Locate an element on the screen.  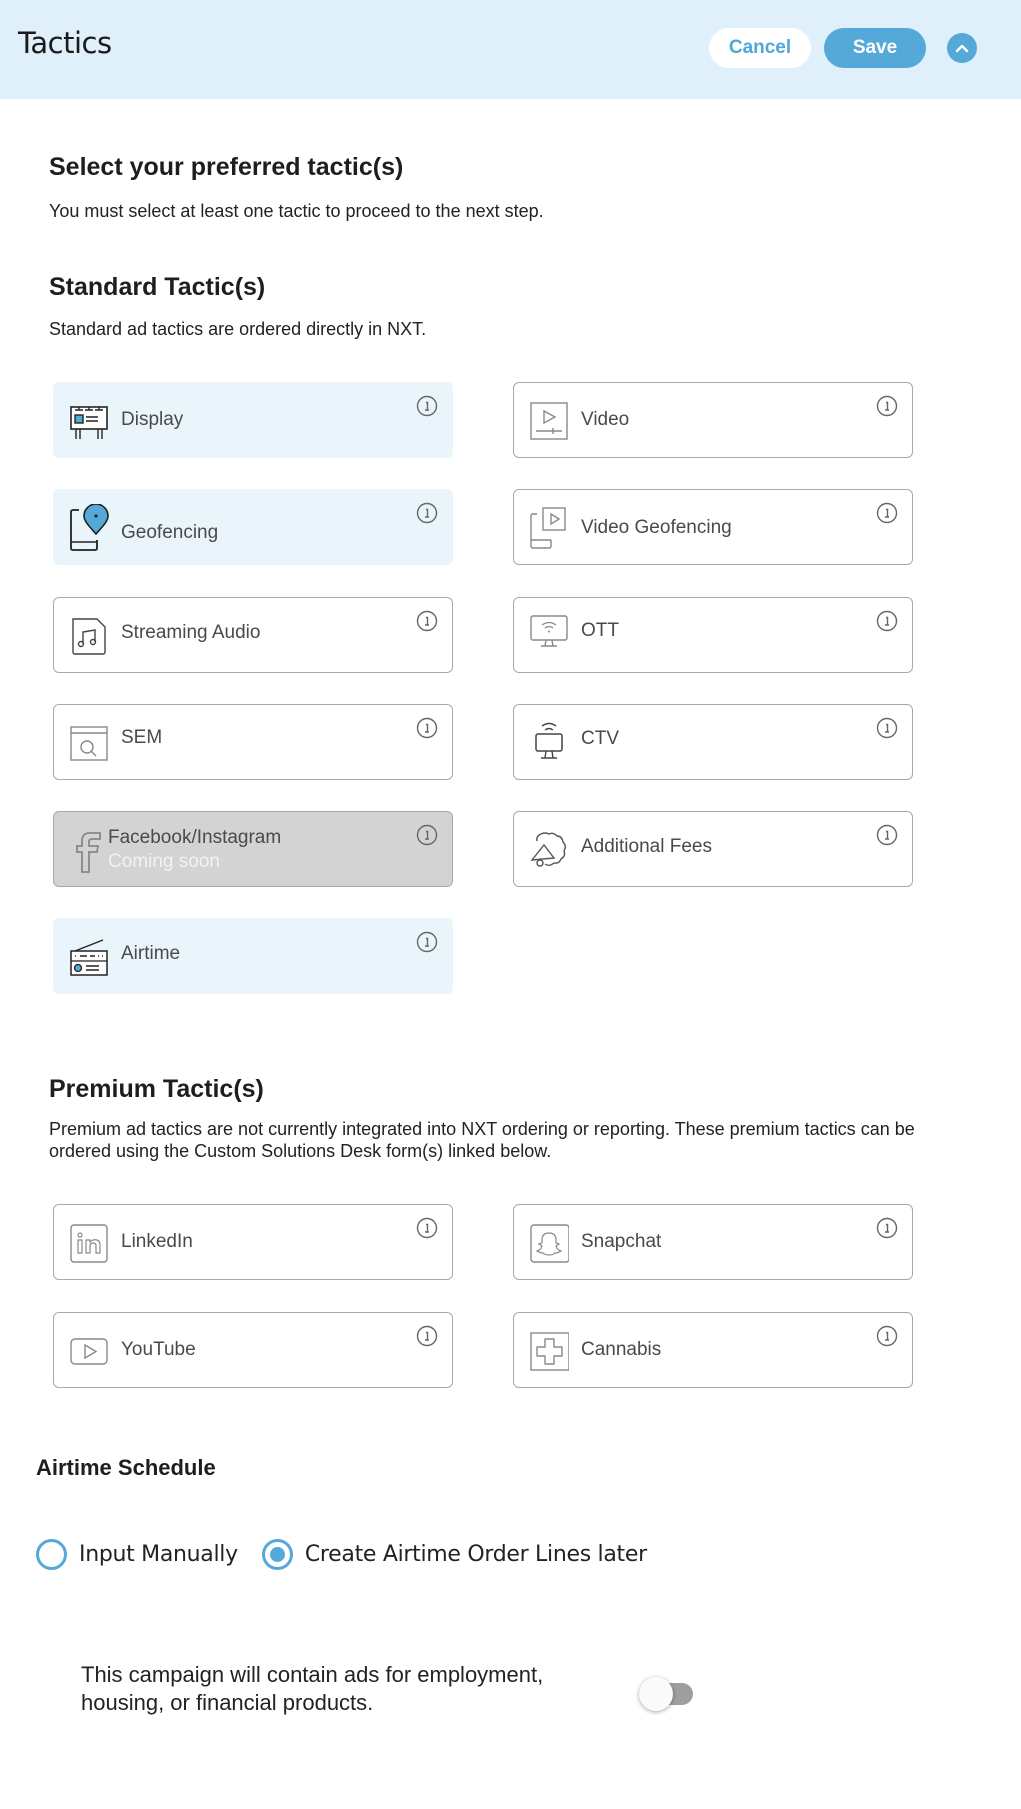
tactic-card-video: Video is located at coordinates (713, 420).